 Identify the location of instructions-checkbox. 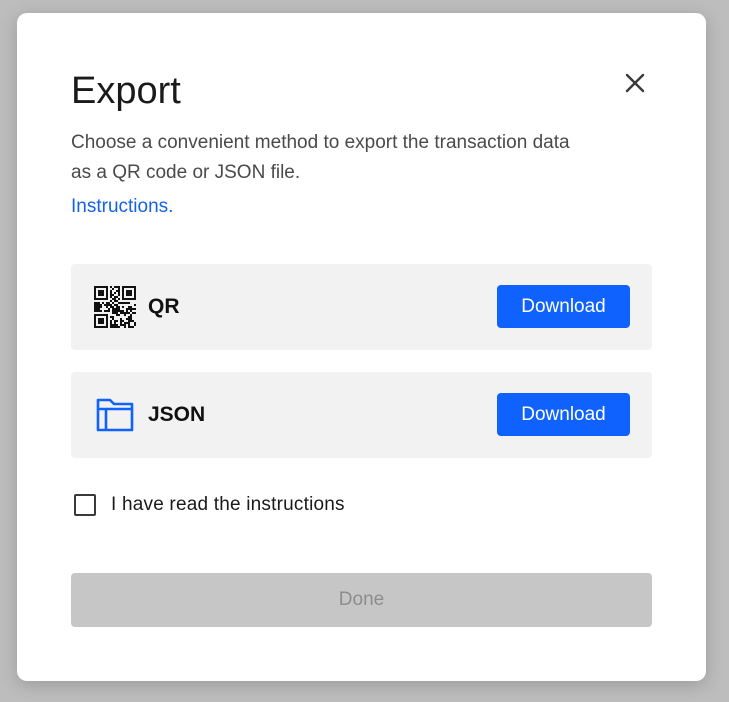
(85, 505).